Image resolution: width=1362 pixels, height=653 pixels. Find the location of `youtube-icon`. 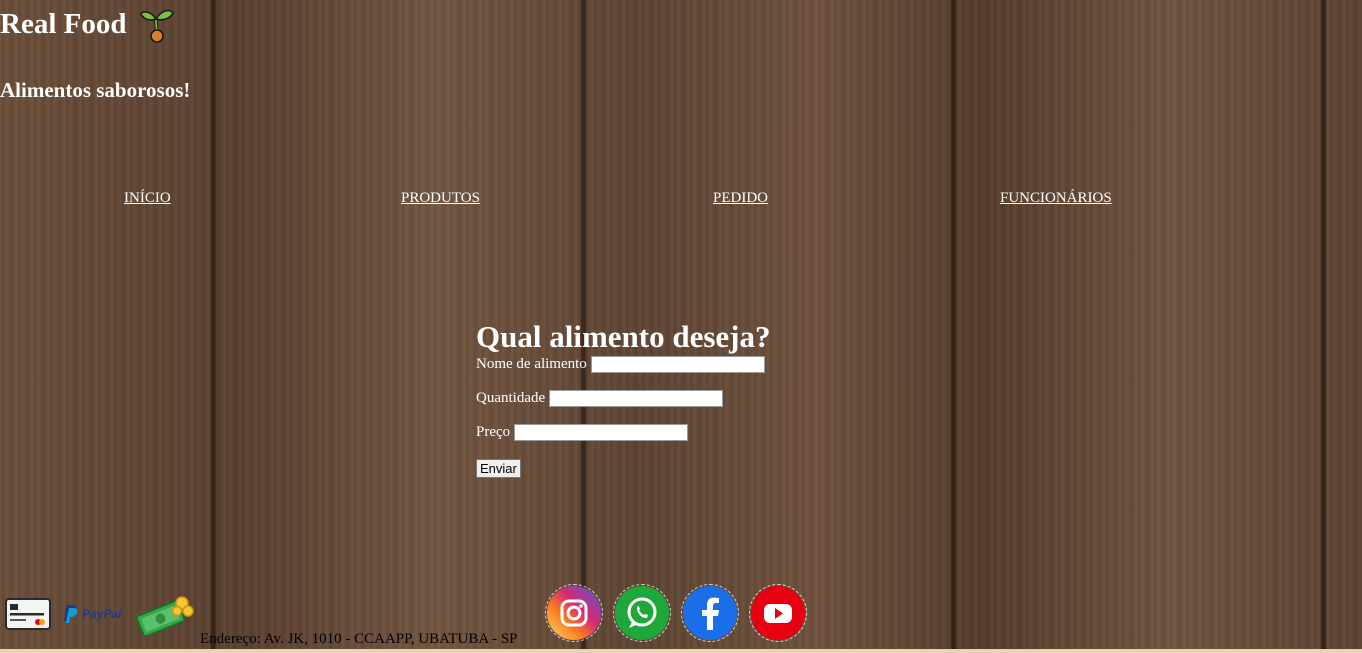

youtube-icon is located at coordinates (778, 613).